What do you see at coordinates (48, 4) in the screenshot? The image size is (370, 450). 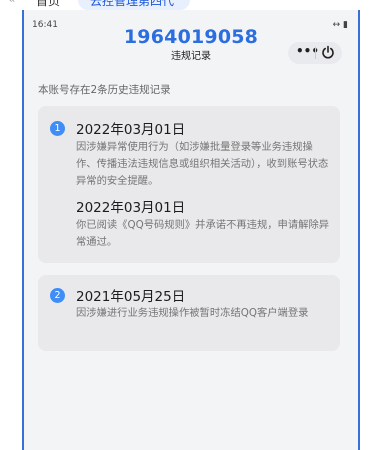 I see `tab-home: 首页` at bounding box center [48, 4].